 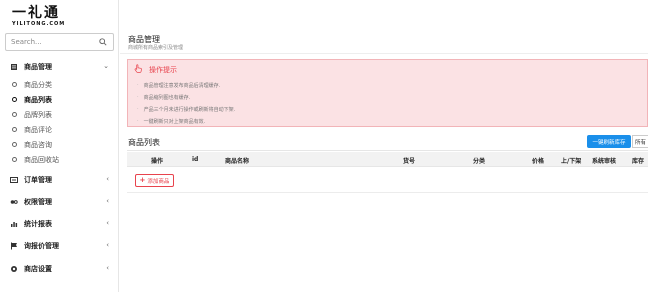 I want to click on search-icon, so click(x=103, y=42).